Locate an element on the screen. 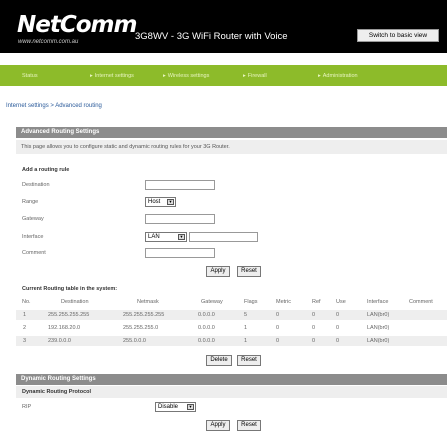 The width and height of the screenshot is (447, 434). col-destination: Destination is located at coordinates (75, 302).